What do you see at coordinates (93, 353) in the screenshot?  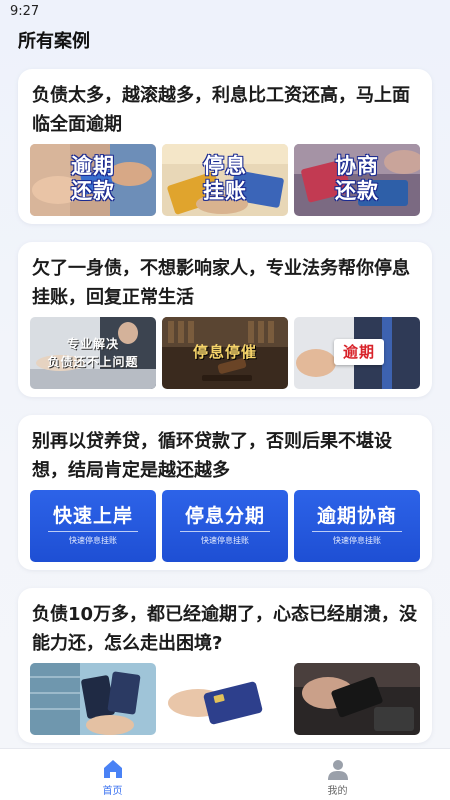 I see `office-meeting-photo: 专业解决 负债还不上问题` at bounding box center [93, 353].